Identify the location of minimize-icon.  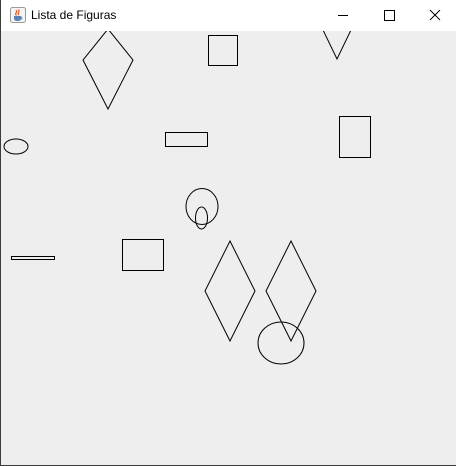
(343, 15).